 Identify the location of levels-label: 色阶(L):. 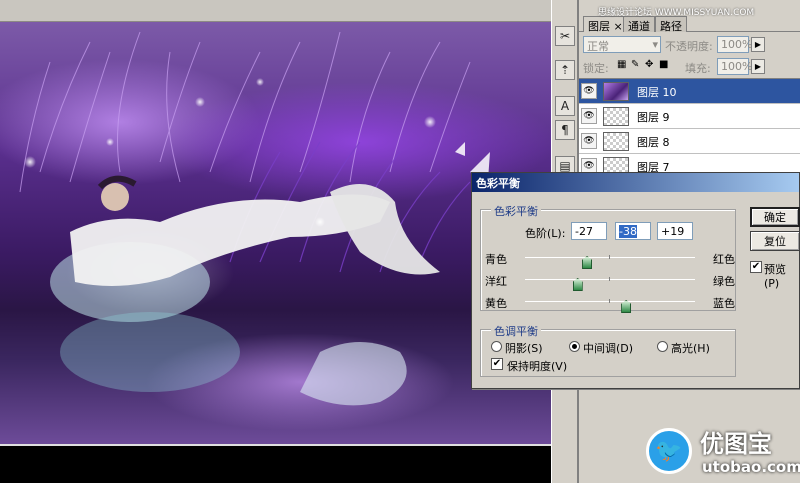
(545, 233).